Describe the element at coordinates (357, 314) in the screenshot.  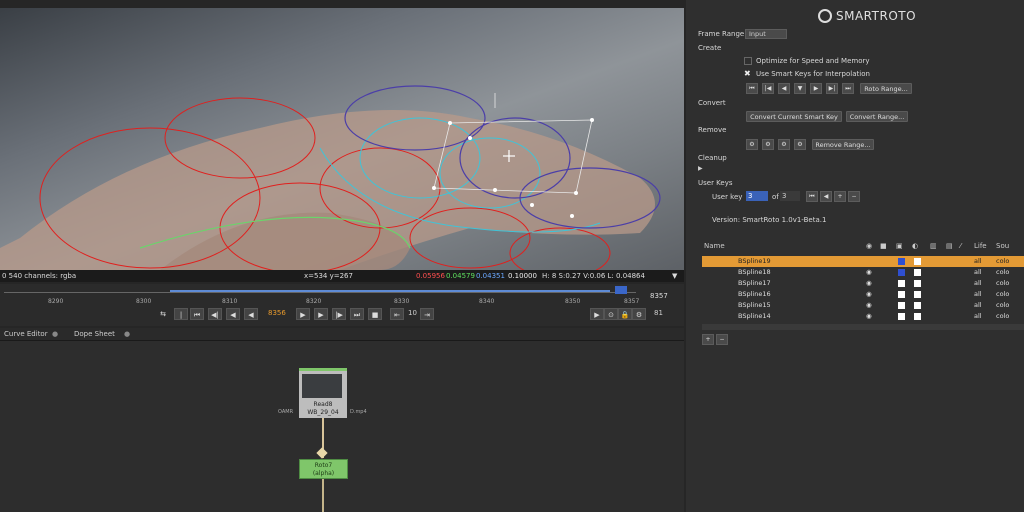
I see `go-to-end-icon: ⏭` at that location.